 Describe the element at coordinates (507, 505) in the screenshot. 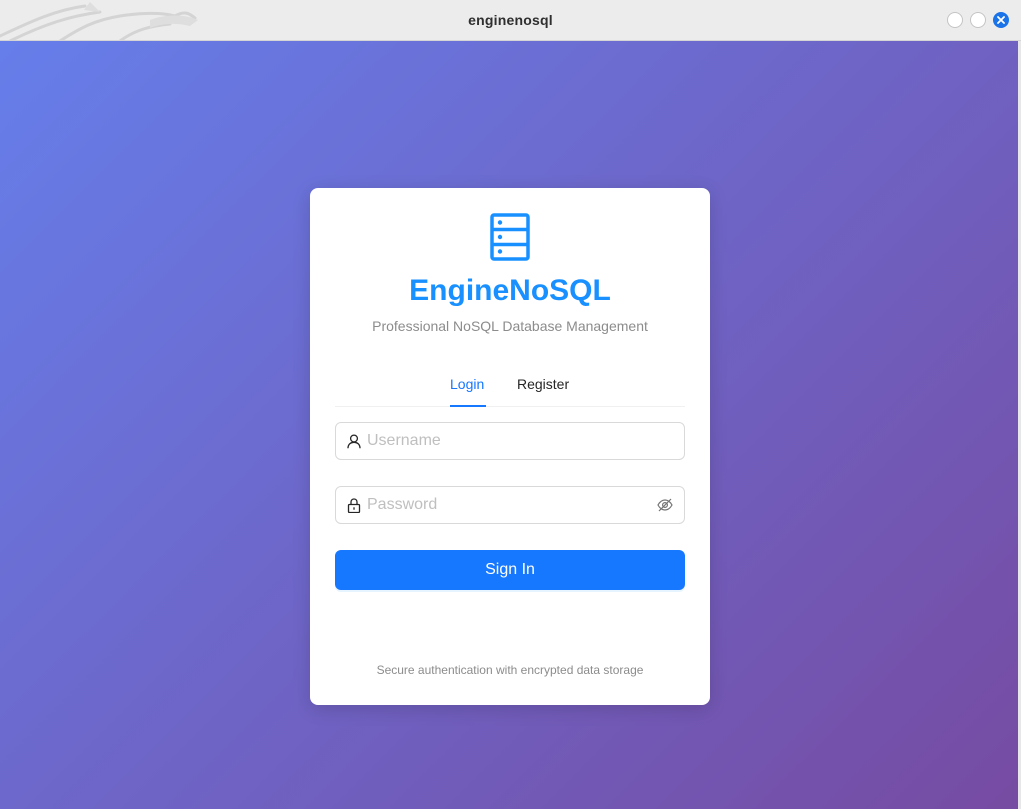

I see `password-input` at that location.